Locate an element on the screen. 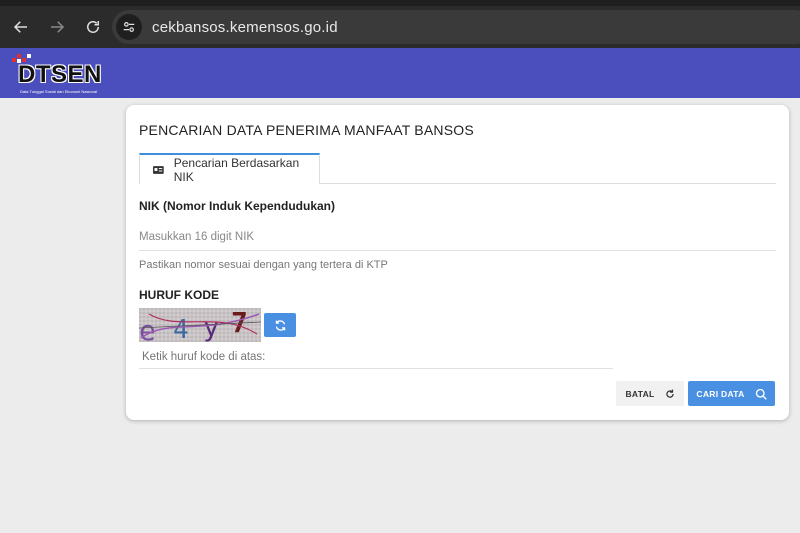 The width and height of the screenshot is (800, 533). reload-icon is located at coordinates (93, 27).